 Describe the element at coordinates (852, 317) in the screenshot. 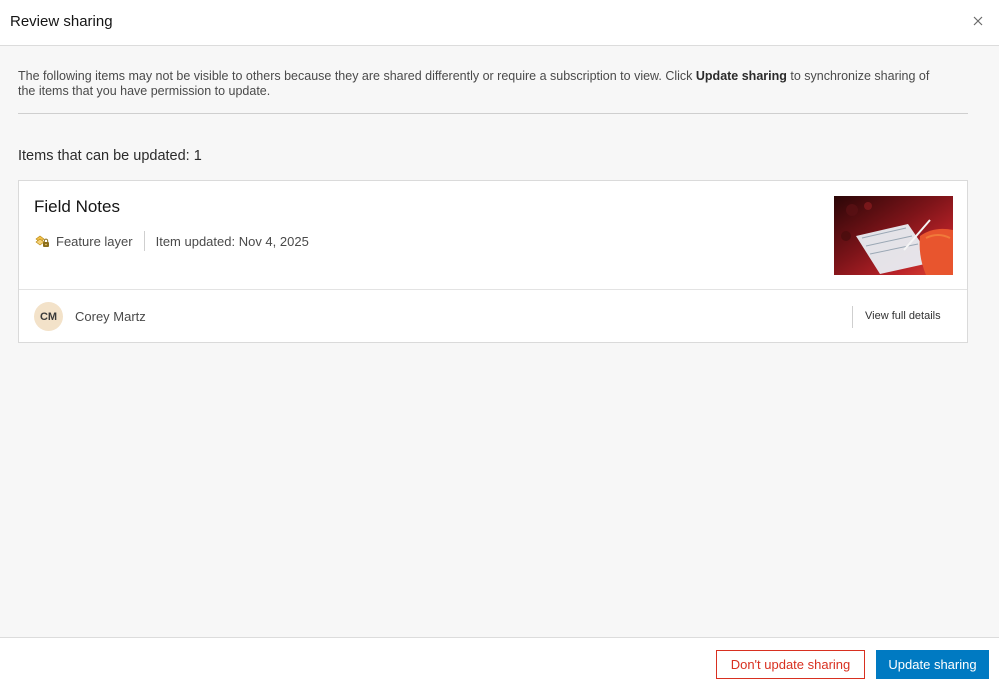

I see `details-separator` at that location.